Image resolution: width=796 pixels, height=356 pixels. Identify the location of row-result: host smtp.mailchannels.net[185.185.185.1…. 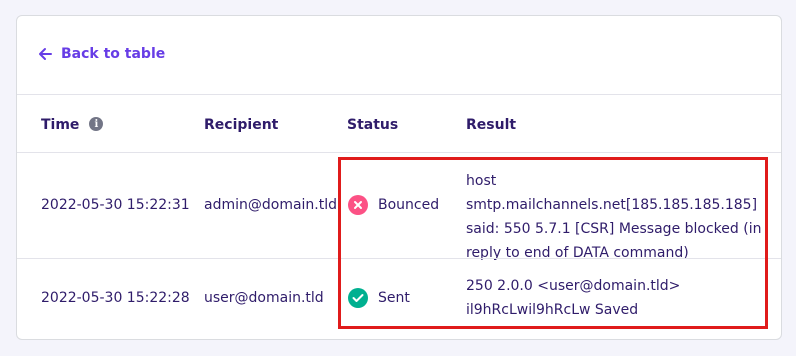
(614, 217).